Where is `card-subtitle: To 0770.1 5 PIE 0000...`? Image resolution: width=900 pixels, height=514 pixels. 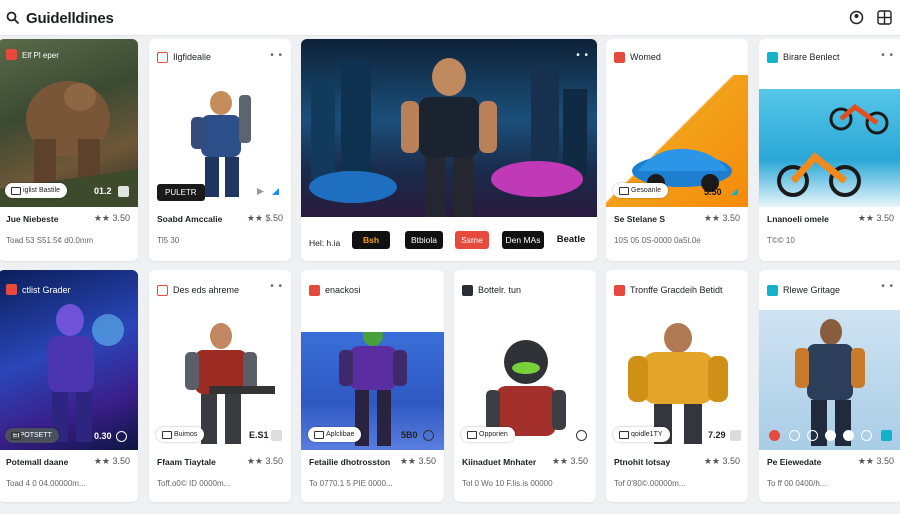 card-subtitle: To 0770.1 5 PIE 0000... is located at coordinates (351, 483).